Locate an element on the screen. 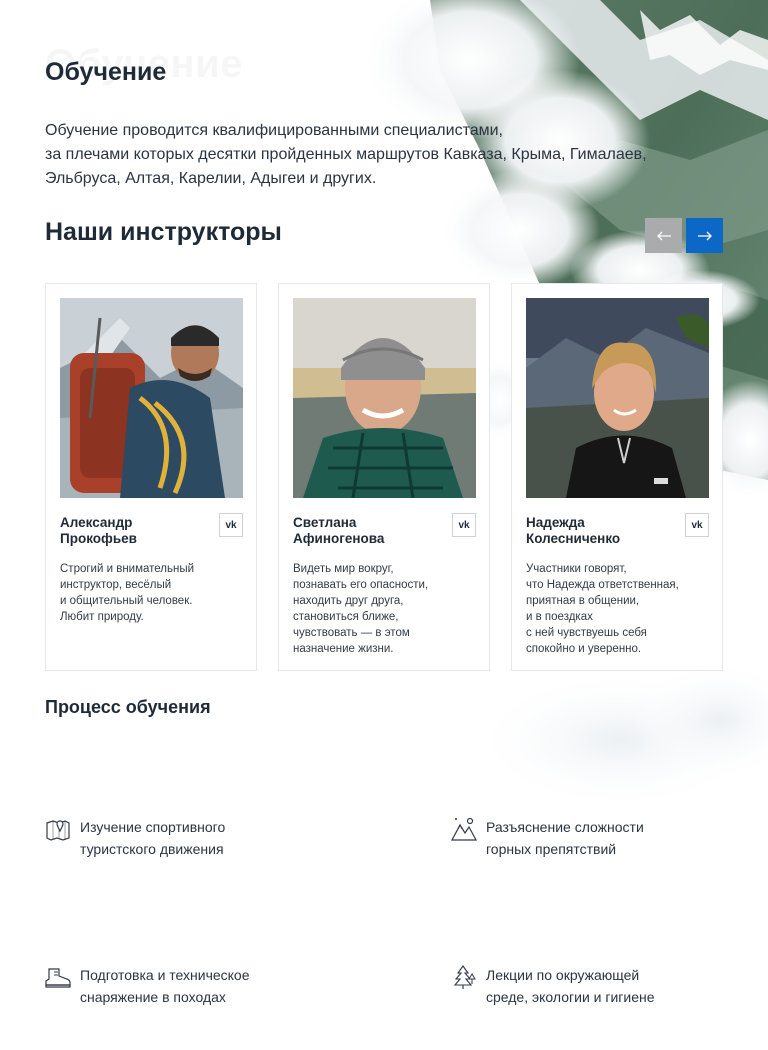 The image size is (768, 1050). name-line: Афиногенова is located at coordinates (339, 538).